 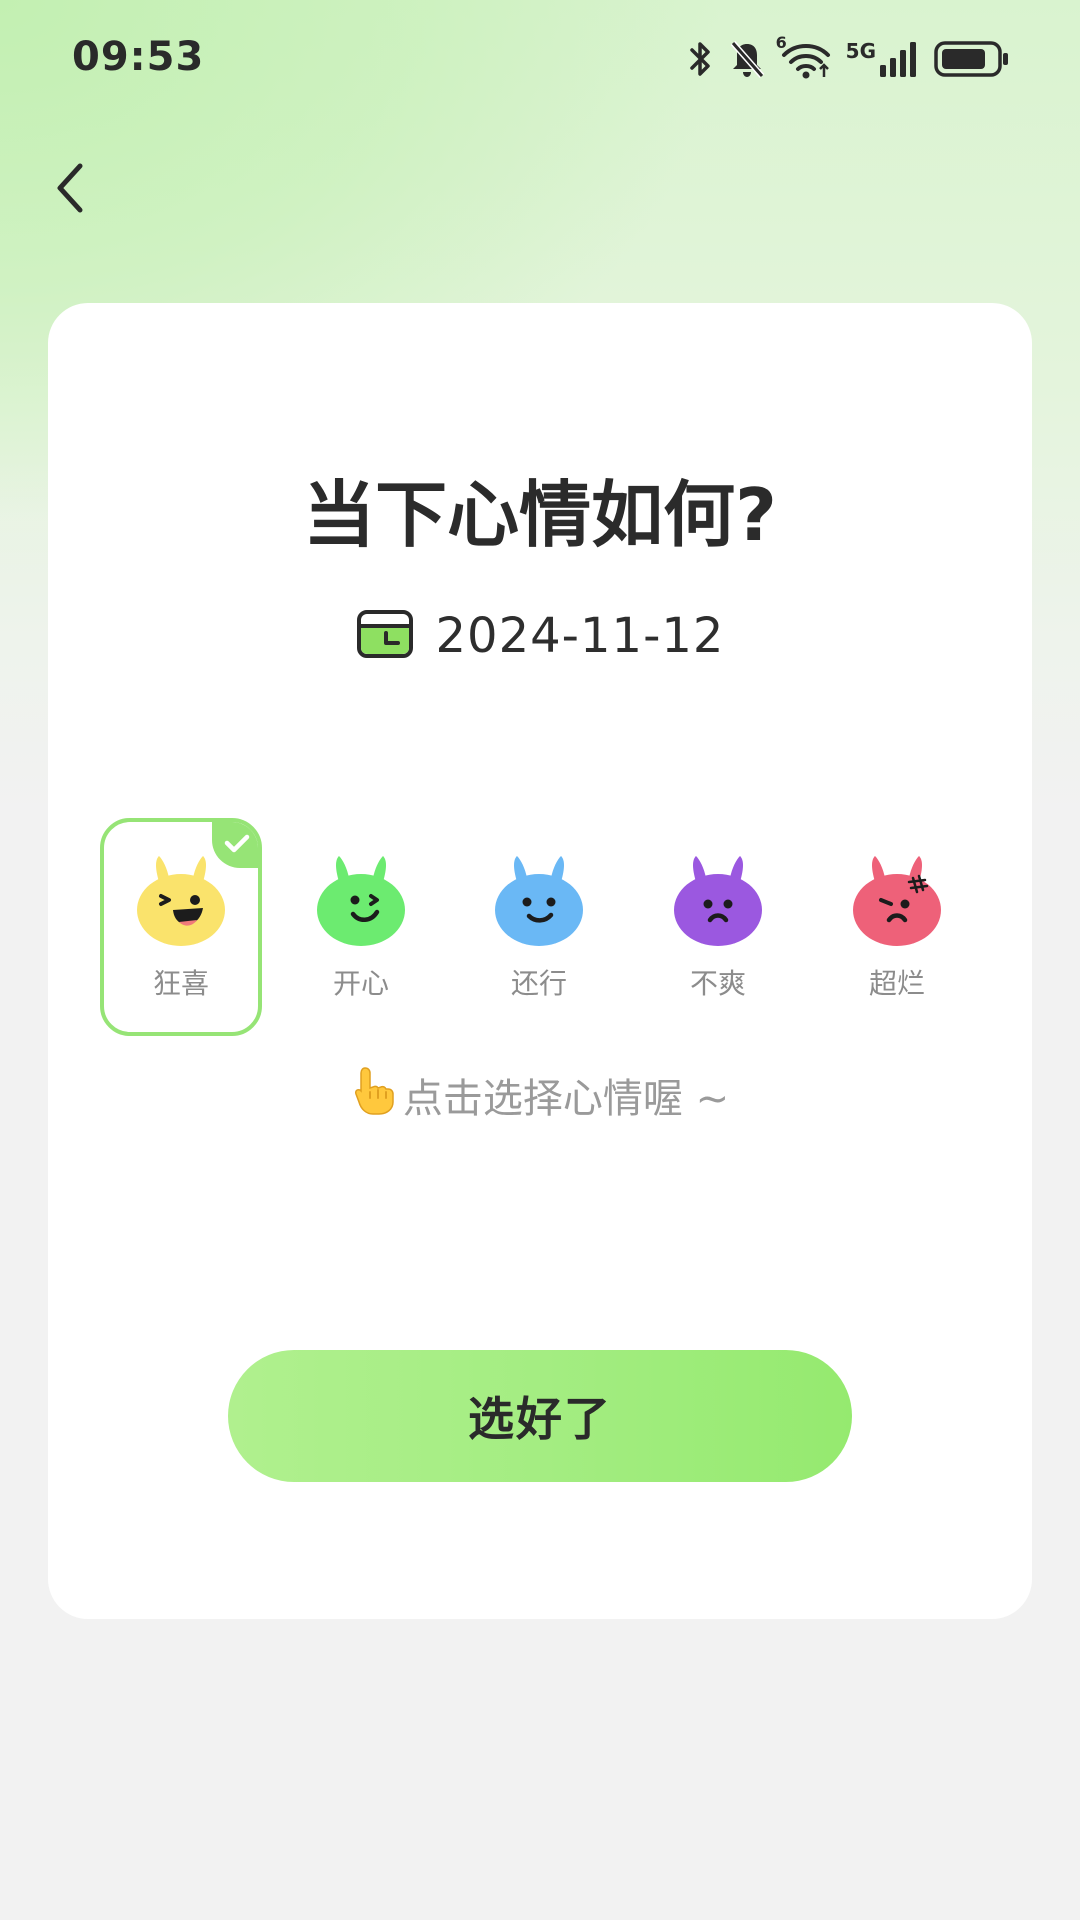 What do you see at coordinates (897, 900) in the screenshot?
I see `terrible-face-icon` at bounding box center [897, 900].